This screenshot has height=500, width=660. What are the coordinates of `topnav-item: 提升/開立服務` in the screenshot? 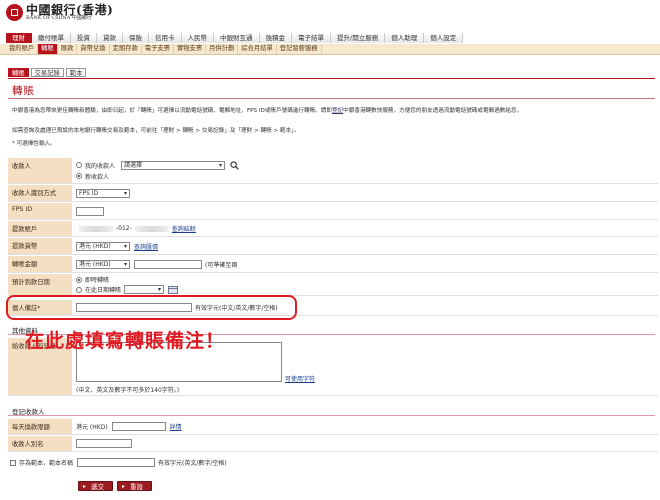 It's located at (358, 38).